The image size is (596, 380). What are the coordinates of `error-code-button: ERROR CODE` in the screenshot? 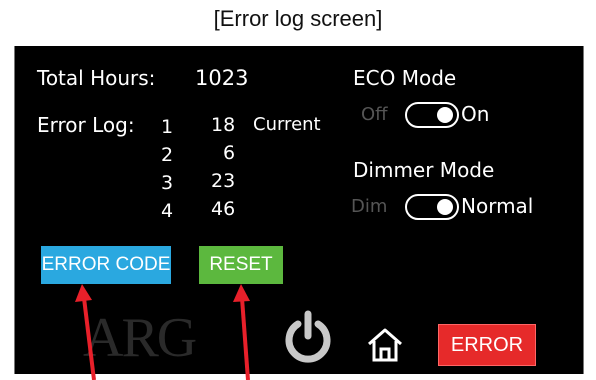 It's located at (106, 265).